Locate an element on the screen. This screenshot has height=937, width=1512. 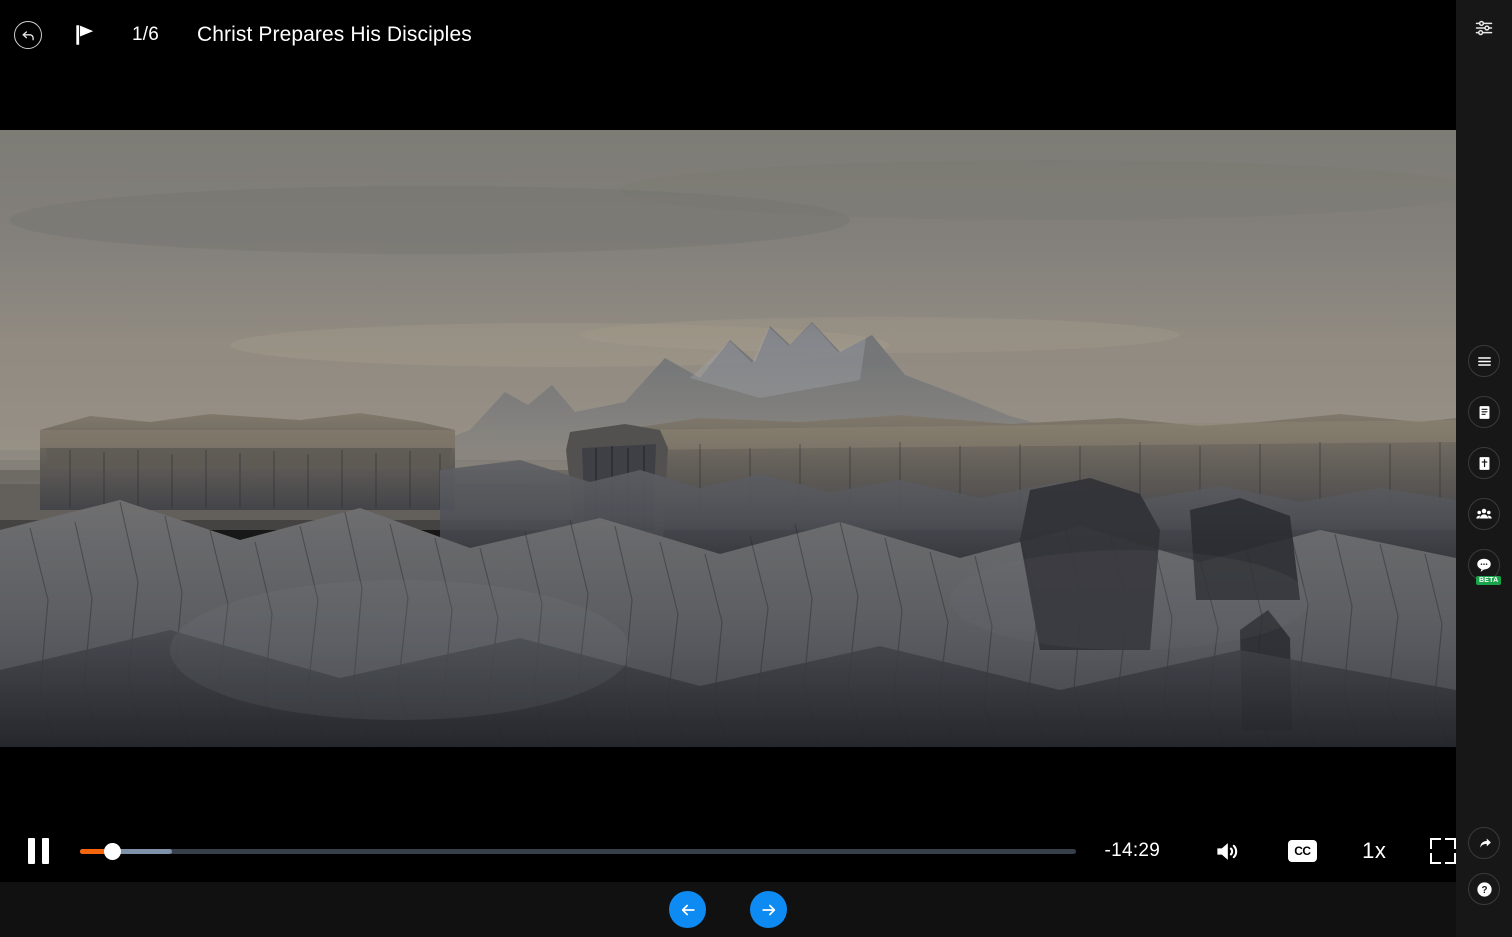
back-arrow-circle-icon is located at coordinates (28, 35).